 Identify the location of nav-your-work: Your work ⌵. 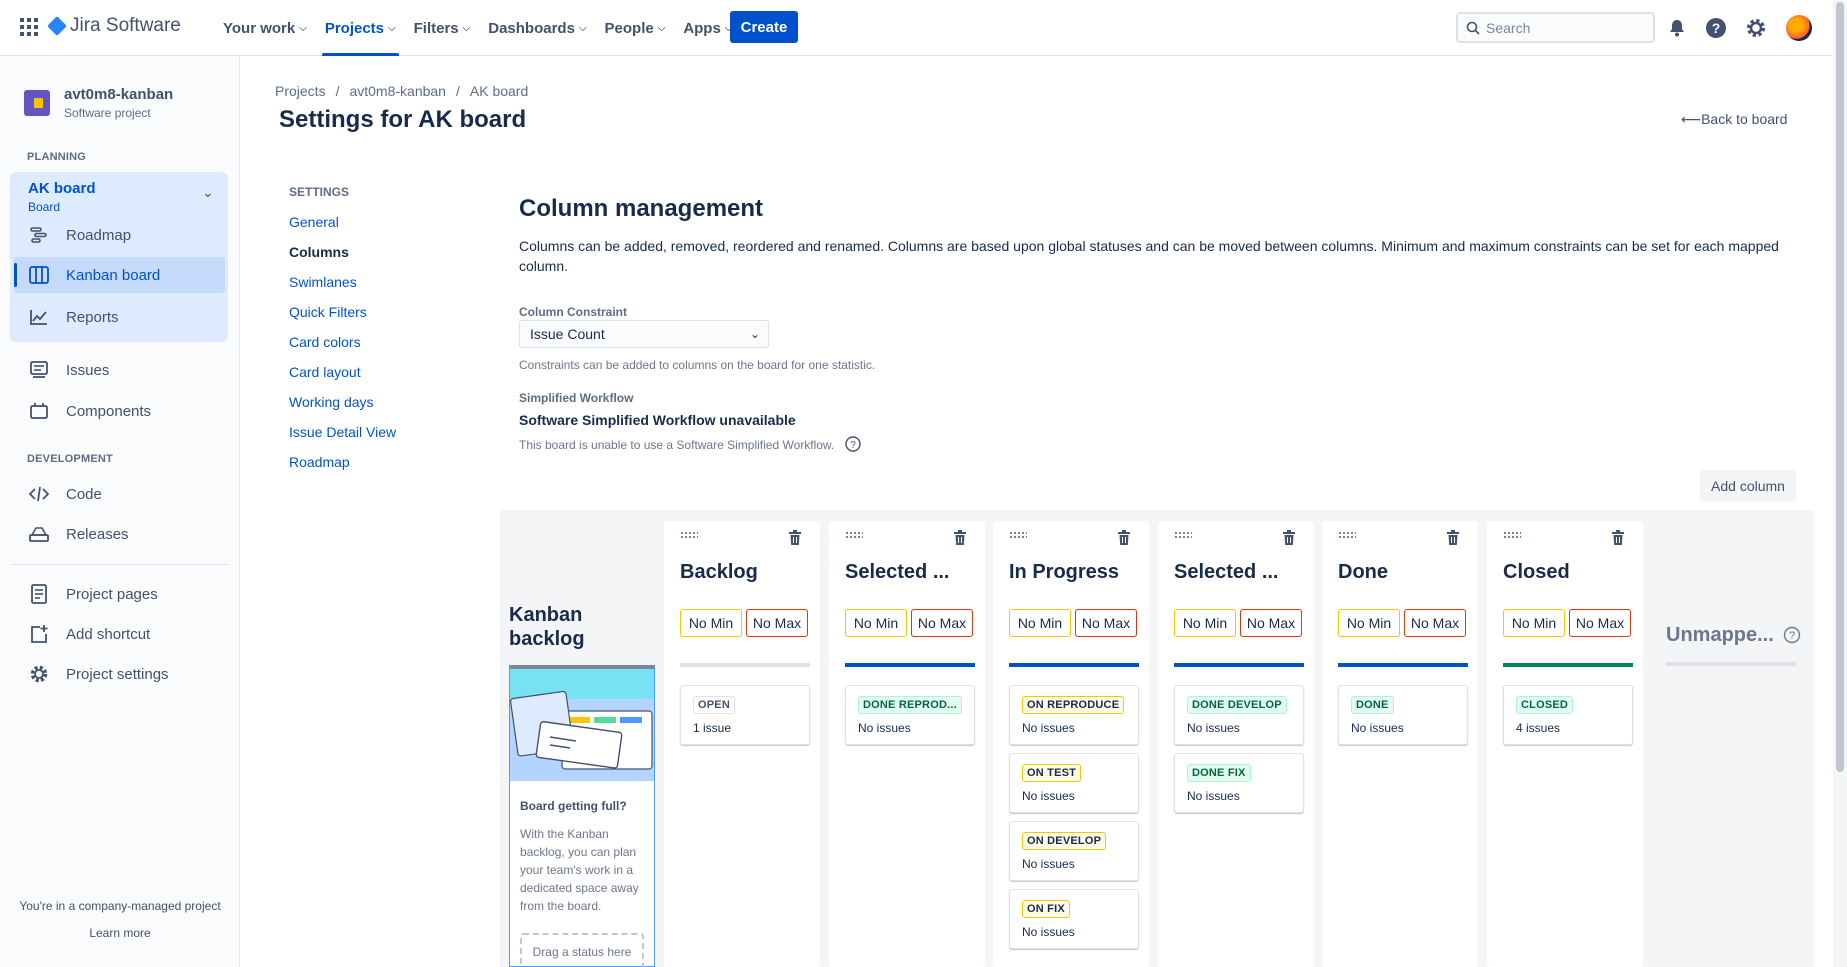
(265, 28).